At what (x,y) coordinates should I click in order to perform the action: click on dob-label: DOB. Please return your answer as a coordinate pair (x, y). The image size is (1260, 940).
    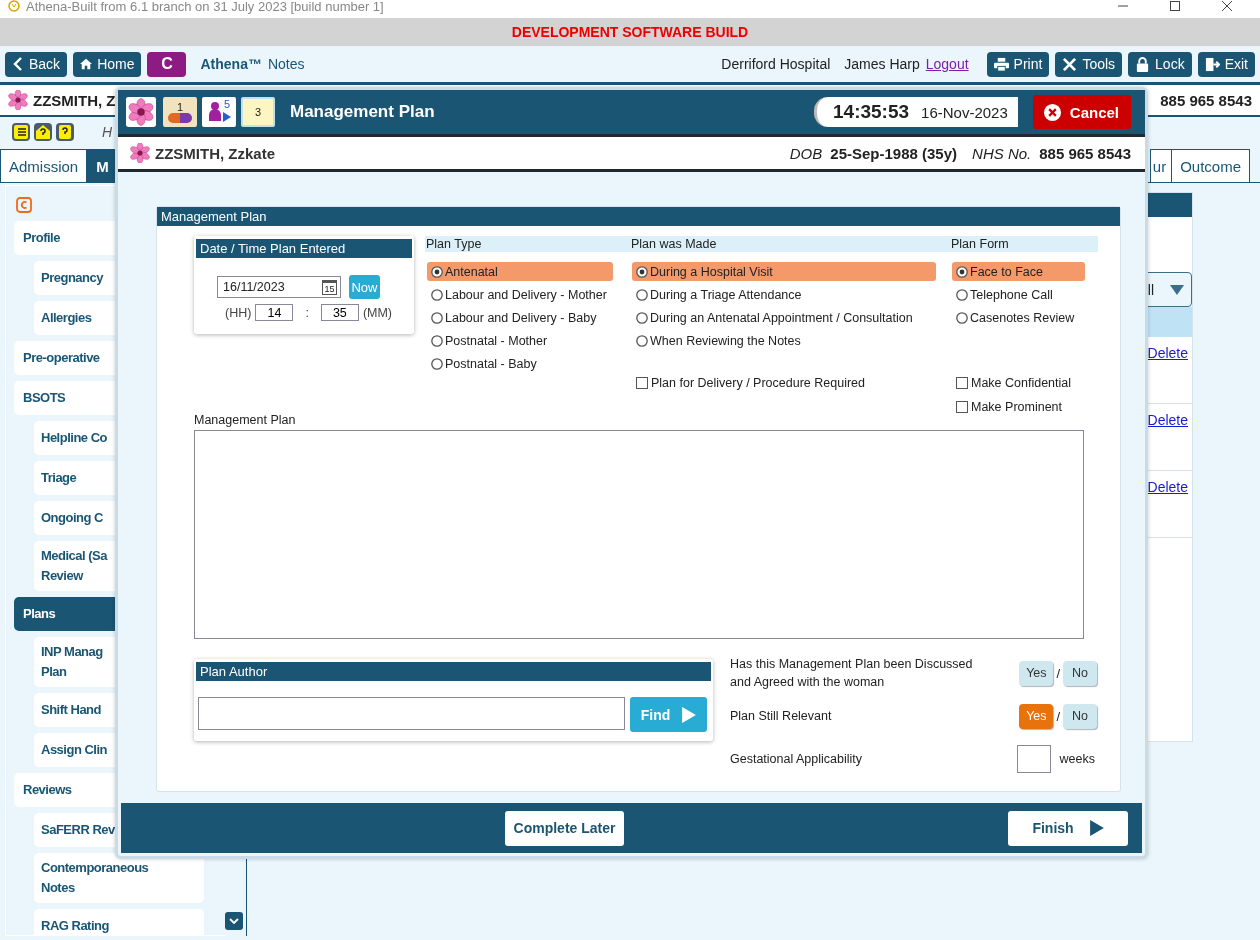
    Looking at the image, I should click on (806, 153).